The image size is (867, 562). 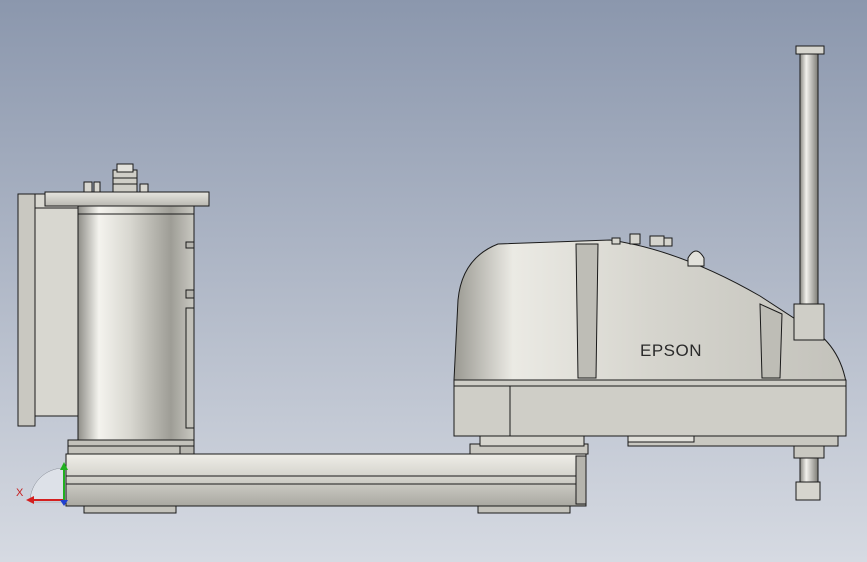 What do you see at coordinates (20, 493) in the screenshot?
I see `x-axis-label: X` at bounding box center [20, 493].